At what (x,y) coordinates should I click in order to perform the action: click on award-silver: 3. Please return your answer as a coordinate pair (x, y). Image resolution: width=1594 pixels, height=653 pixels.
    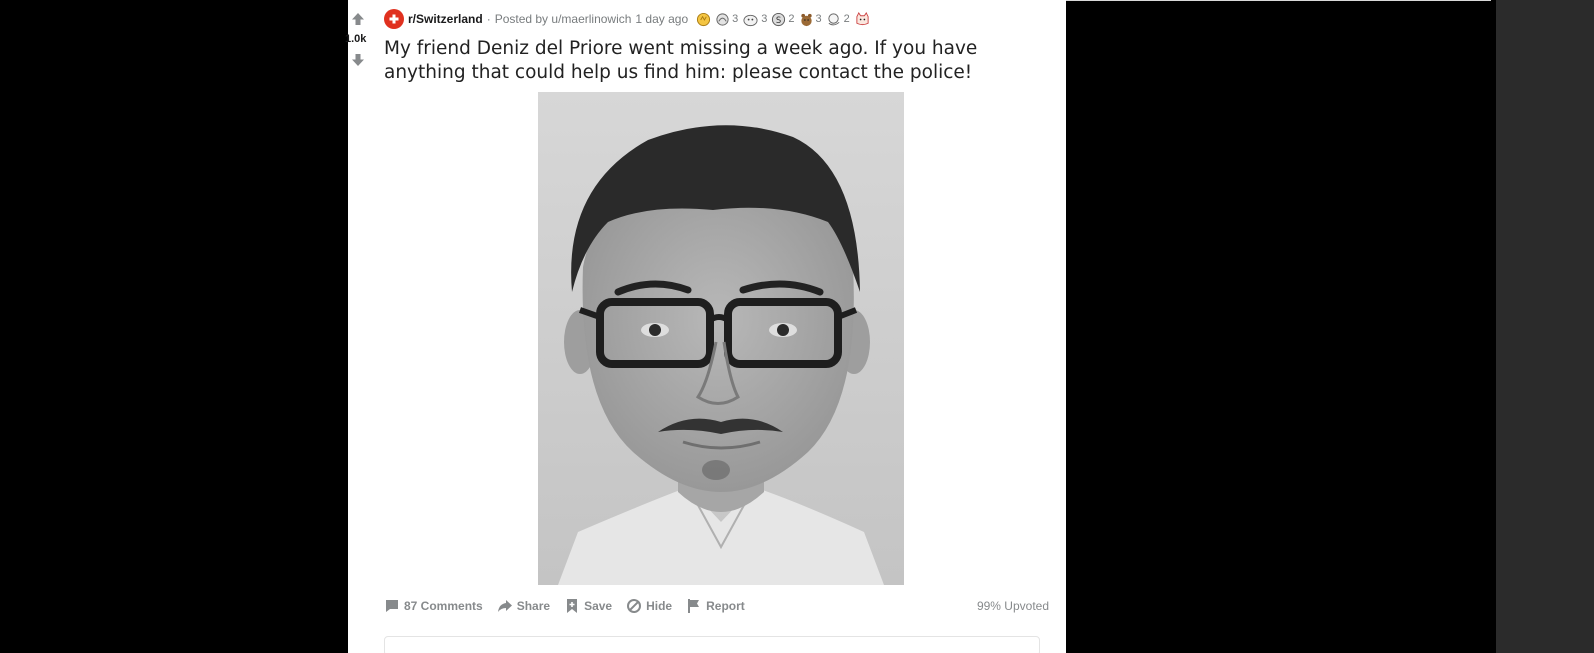
    Looking at the image, I should click on (726, 19).